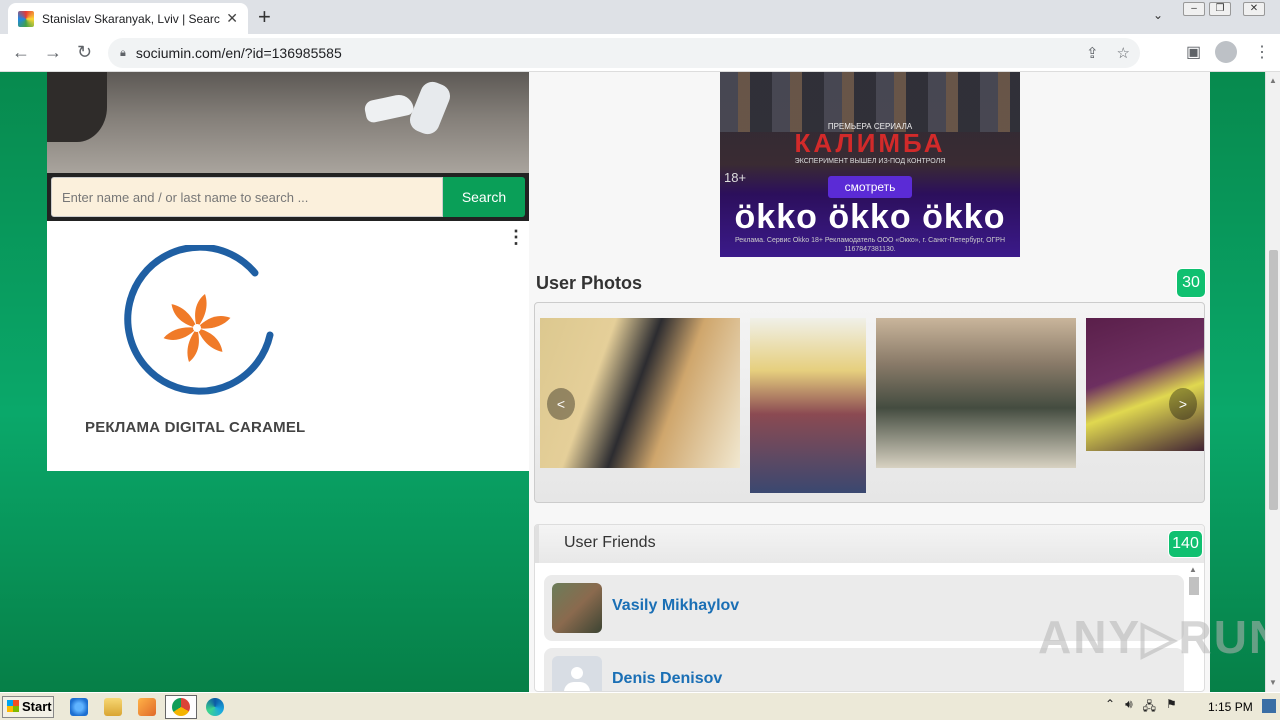  Describe the element at coordinates (264, 17) in the screenshot. I see `new-tab-button: +` at that location.